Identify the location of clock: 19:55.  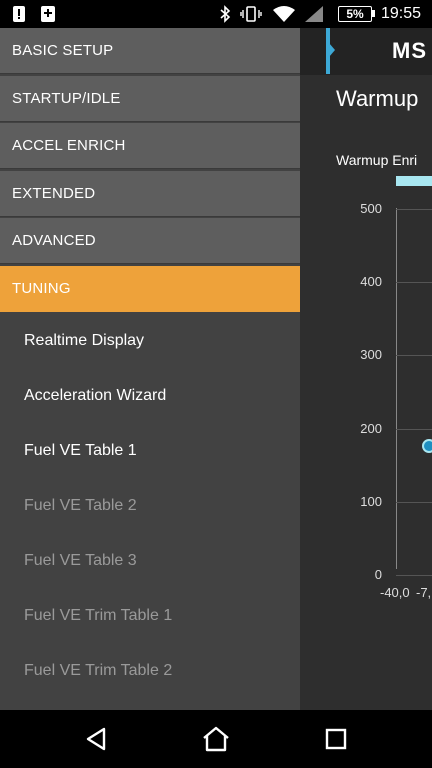
(401, 13).